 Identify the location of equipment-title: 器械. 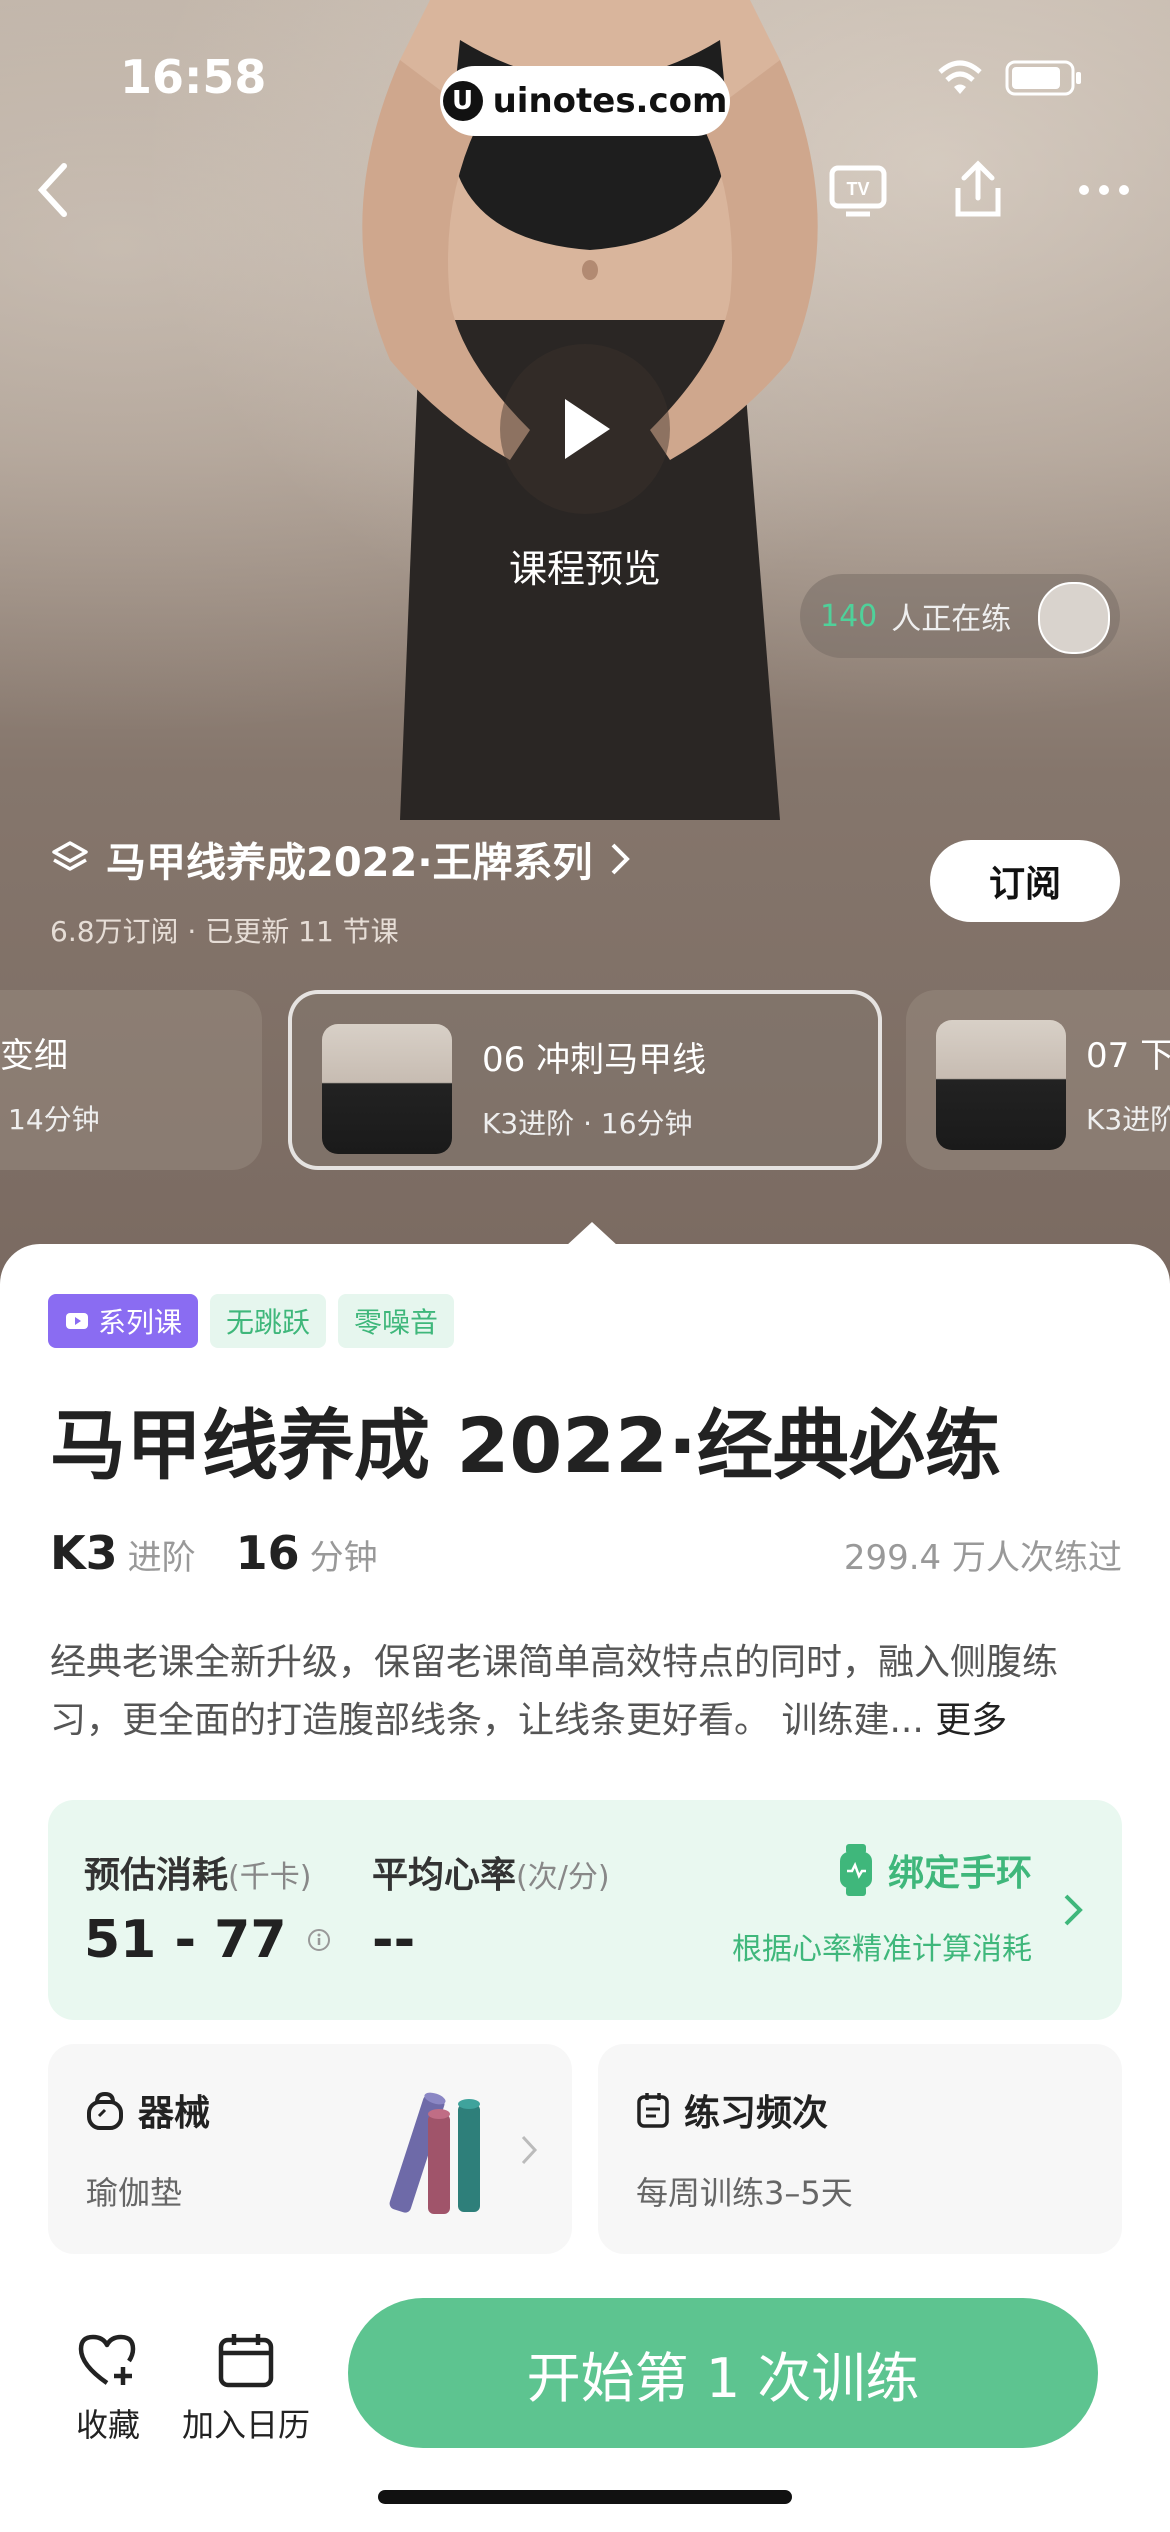
(174, 2113).